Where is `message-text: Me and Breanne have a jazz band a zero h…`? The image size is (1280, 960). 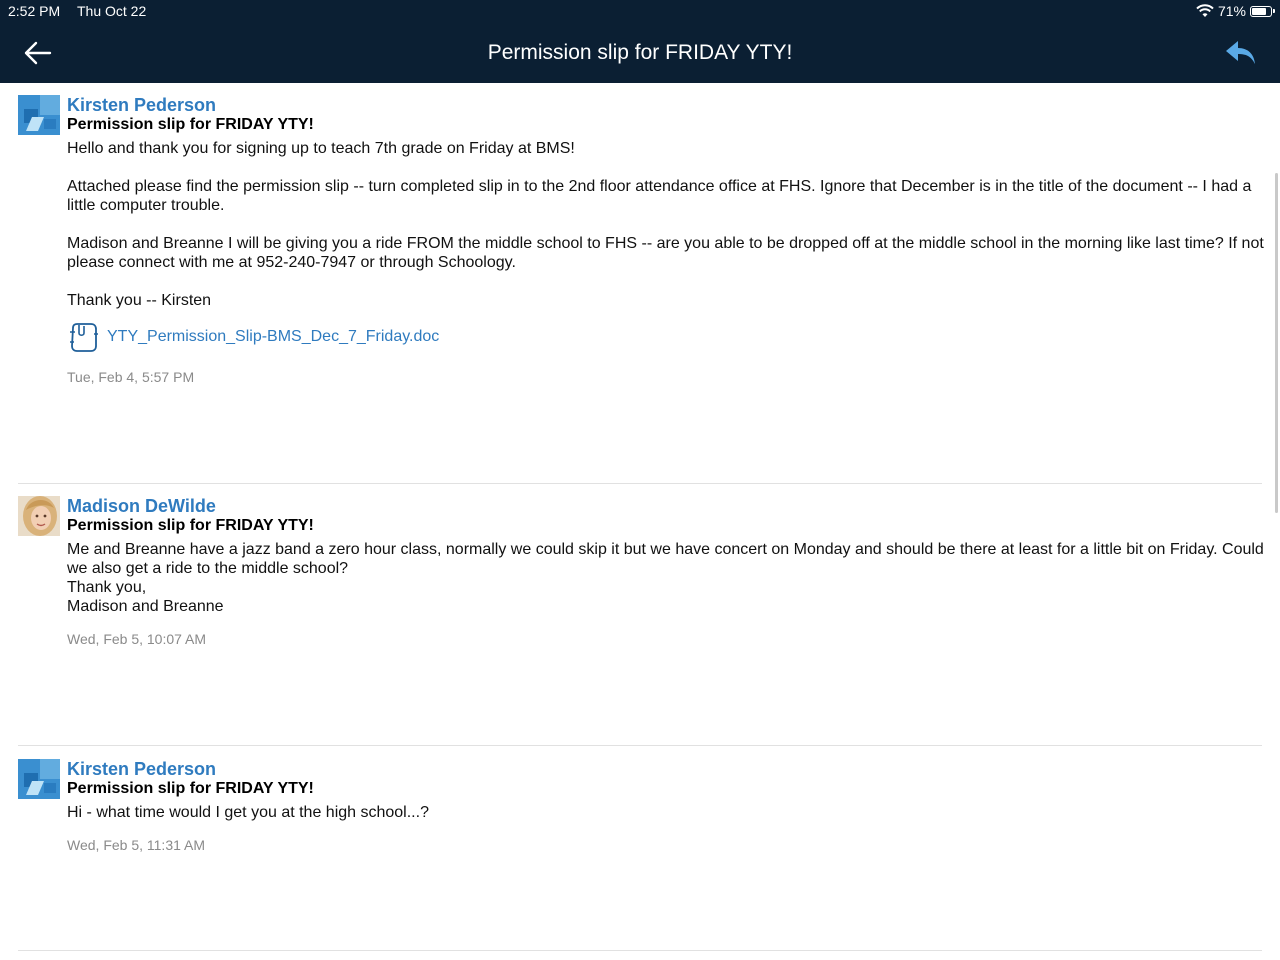 message-text: Me and Breanne have a jazz band a zero h… is located at coordinates (667, 578).